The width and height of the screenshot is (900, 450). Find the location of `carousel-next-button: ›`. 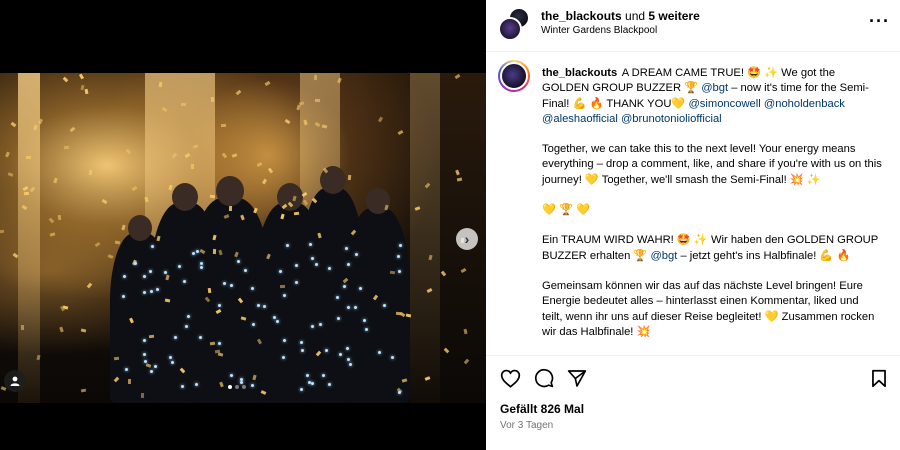

carousel-next-button: › is located at coordinates (467, 239).